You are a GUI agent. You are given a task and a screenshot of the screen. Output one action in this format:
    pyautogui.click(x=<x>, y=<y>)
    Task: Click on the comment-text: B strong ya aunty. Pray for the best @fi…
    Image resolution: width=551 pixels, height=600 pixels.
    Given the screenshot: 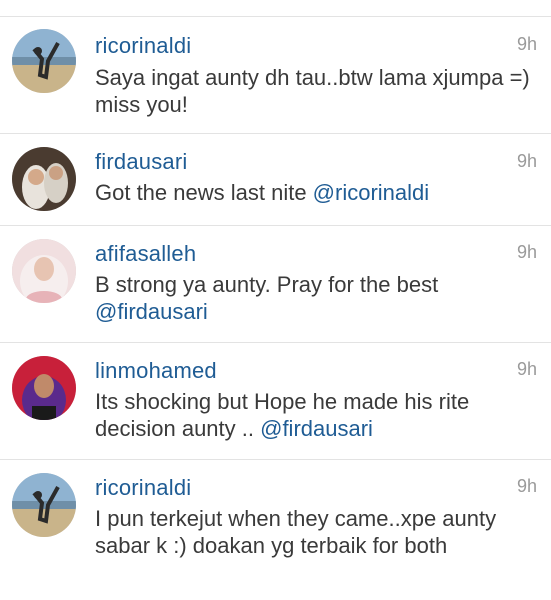 What is the action you would take?
    pyautogui.click(x=316, y=298)
    